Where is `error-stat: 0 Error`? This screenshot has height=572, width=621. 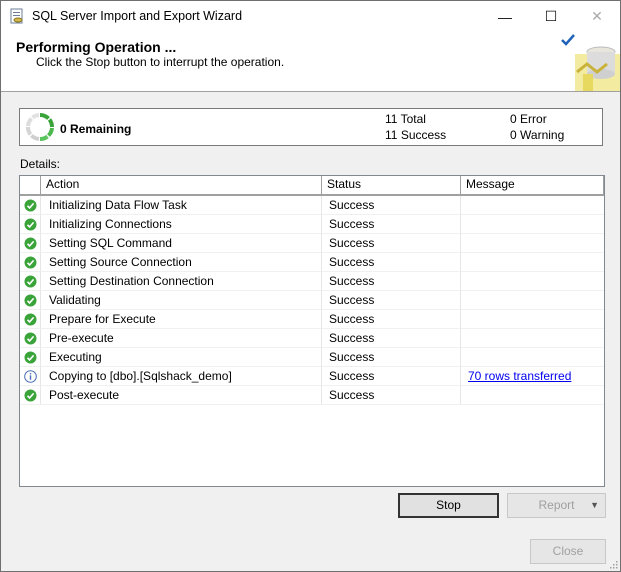
error-stat: 0 Error is located at coordinates (528, 119).